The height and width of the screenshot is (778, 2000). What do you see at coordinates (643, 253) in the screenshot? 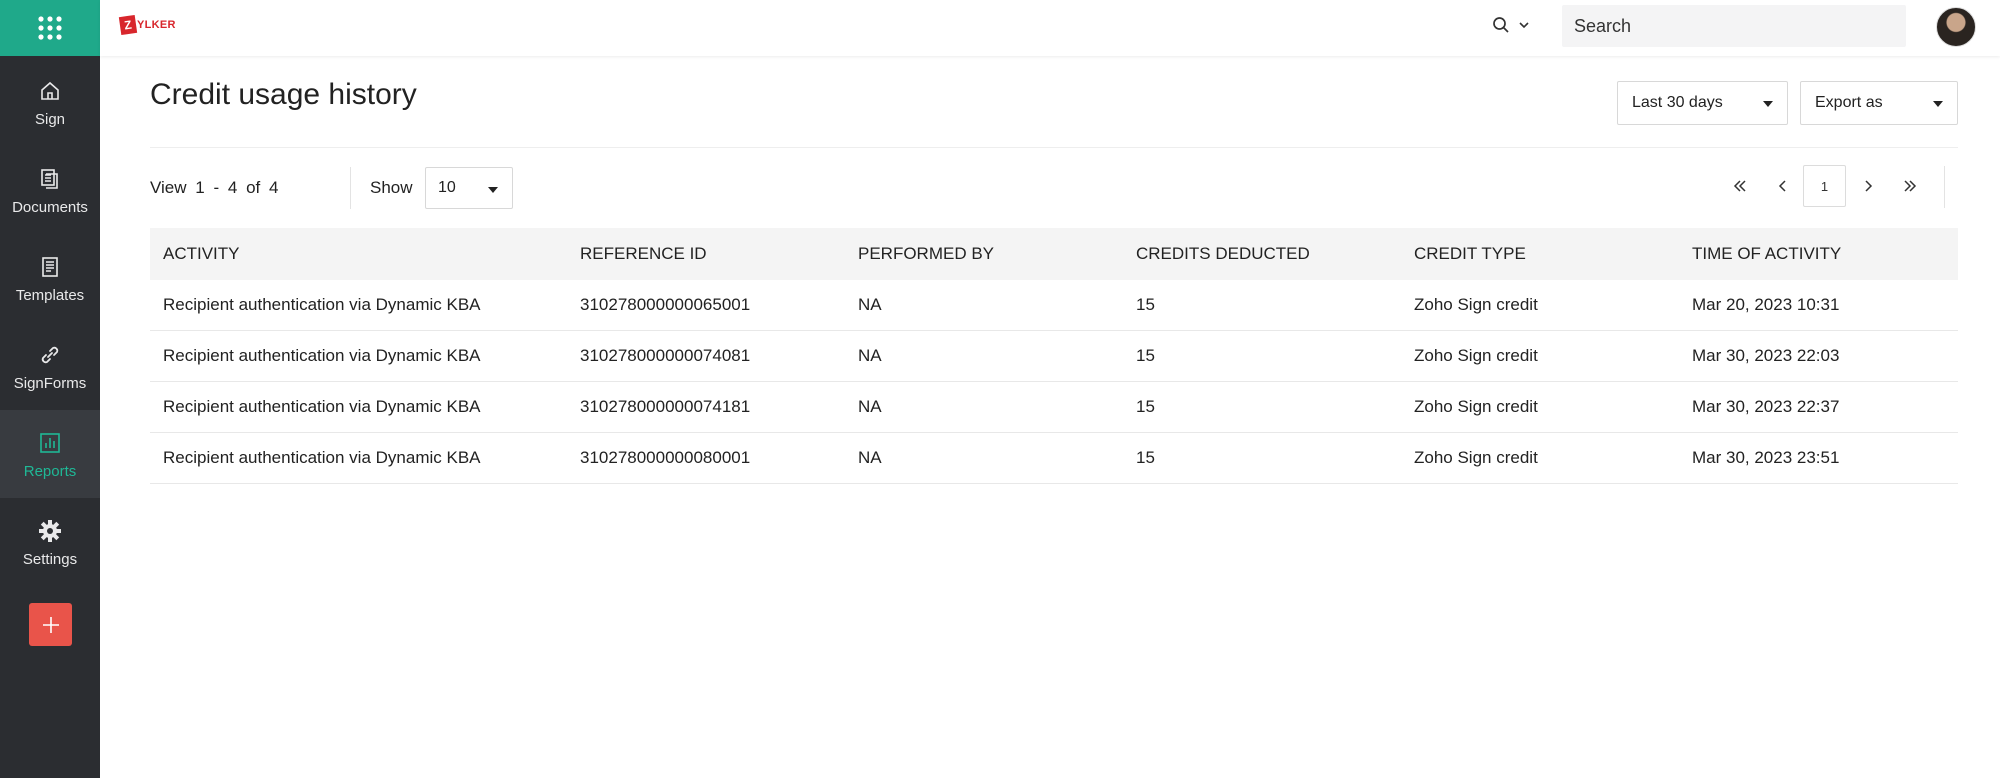
I see `column-header: REFERENCE ID` at bounding box center [643, 253].